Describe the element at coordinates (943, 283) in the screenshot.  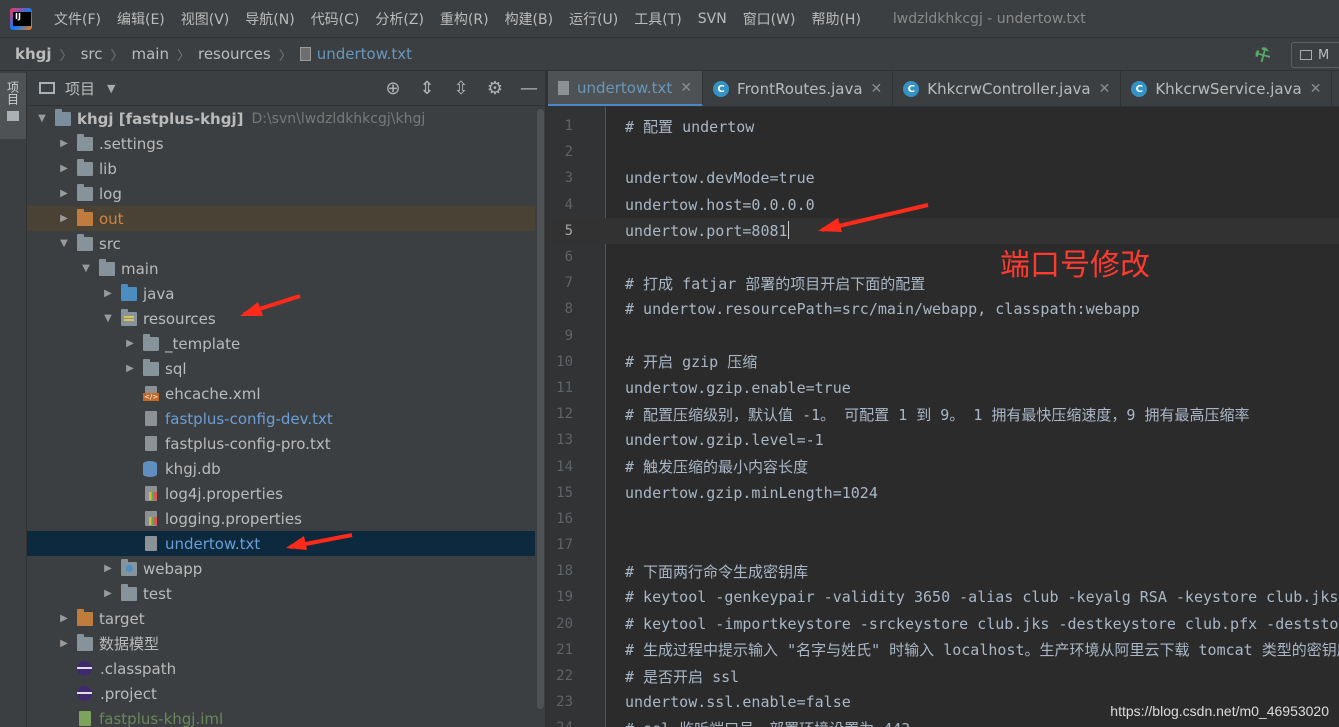
I see `code-line: 7 # 打成 fatjar 部署的项目开启下面的配置` at that location.